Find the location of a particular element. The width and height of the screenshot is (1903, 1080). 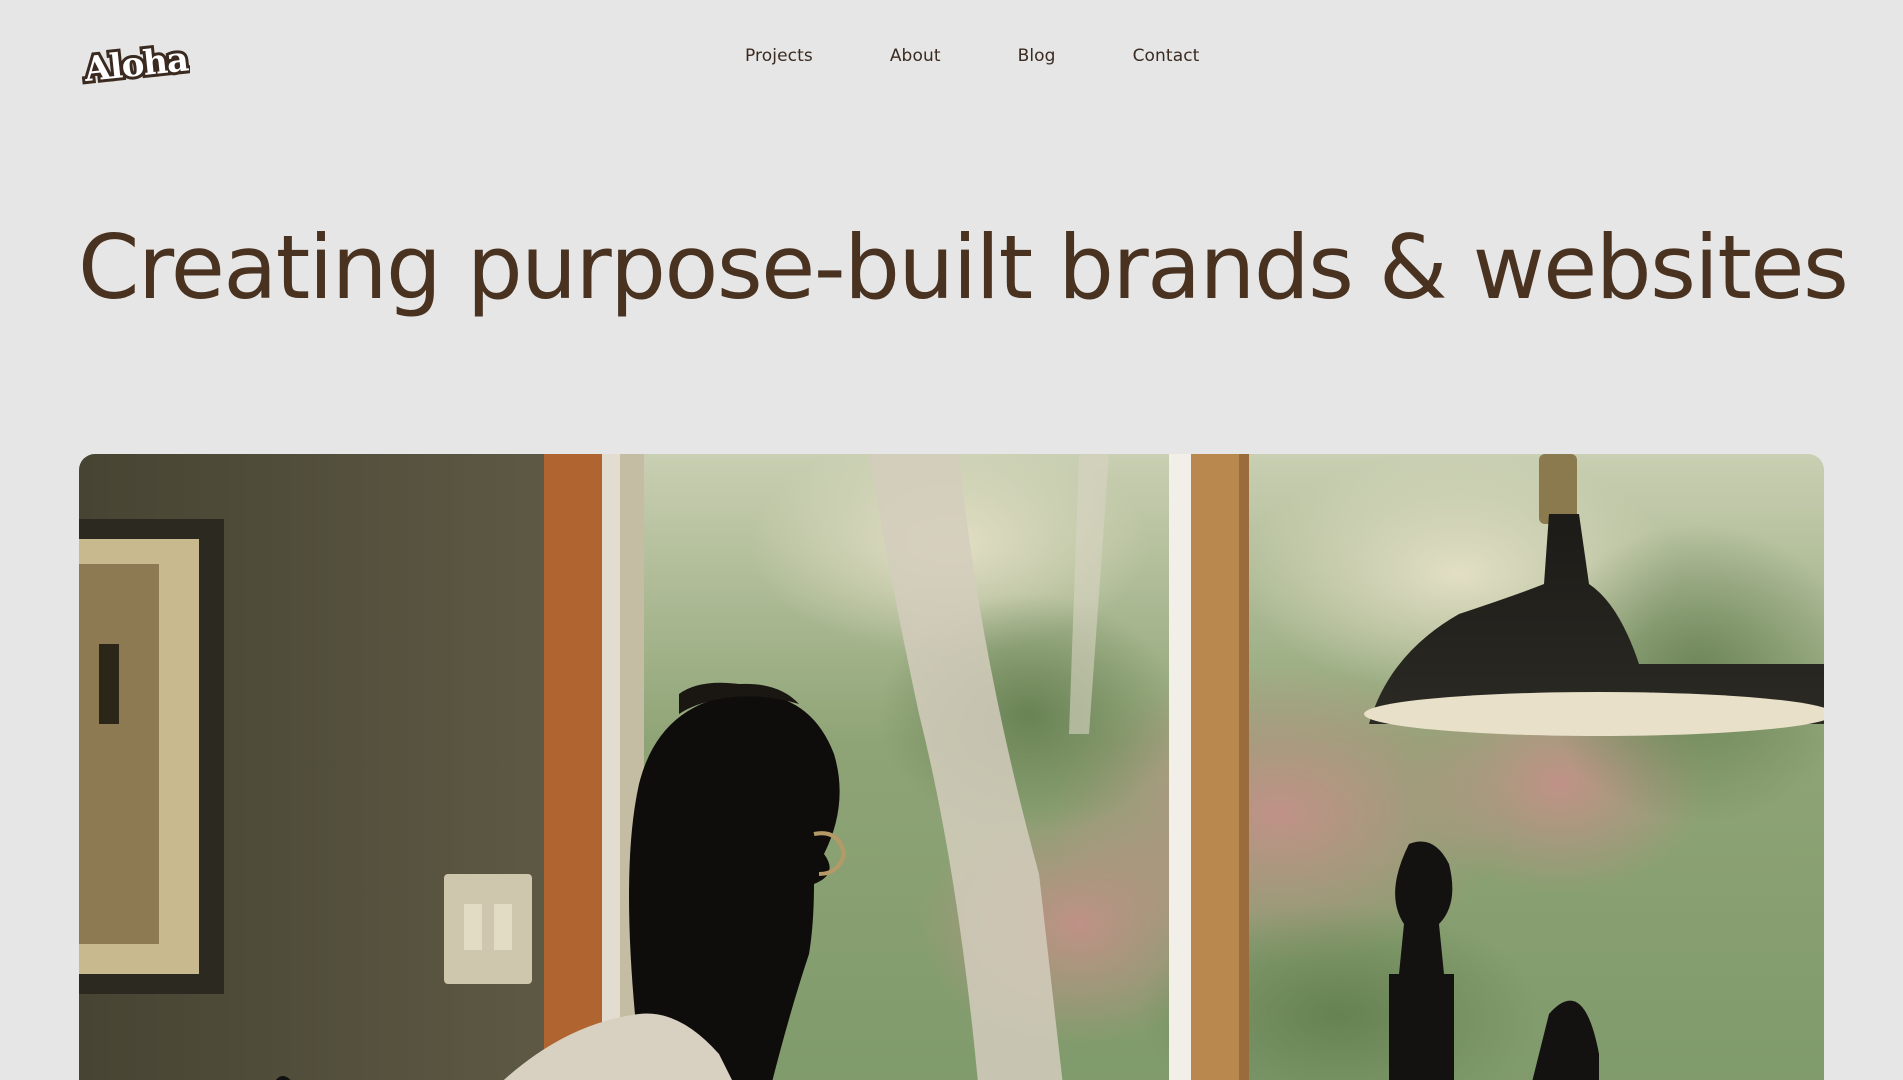

logo-wordmark: Aloha is located at coordinates (135, 64).